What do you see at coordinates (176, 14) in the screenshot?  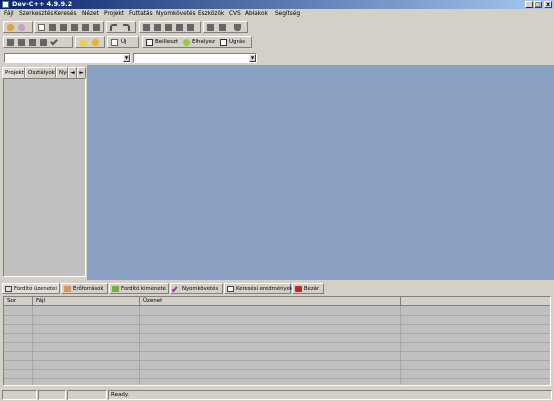 I see `menu-debug: Nyomkövetés` at bounding box center [176, 14].